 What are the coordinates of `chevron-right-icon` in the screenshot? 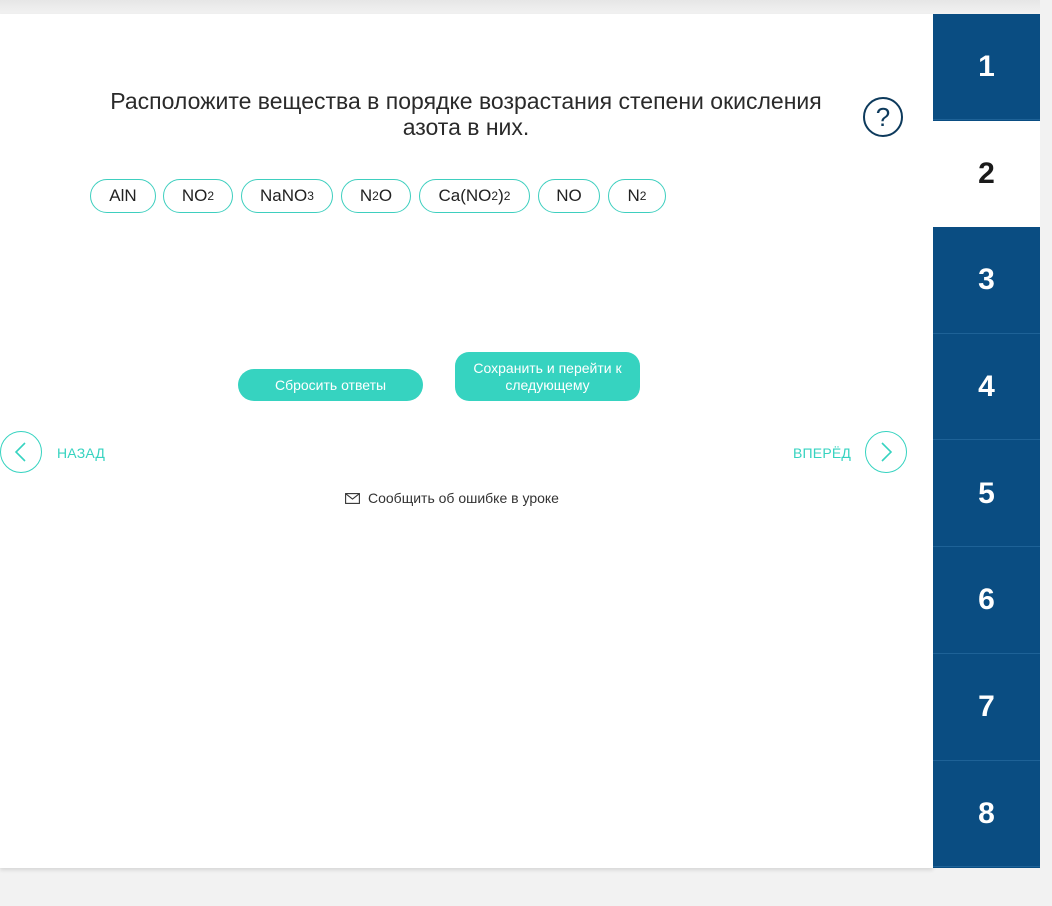 It's located at (887, 452).